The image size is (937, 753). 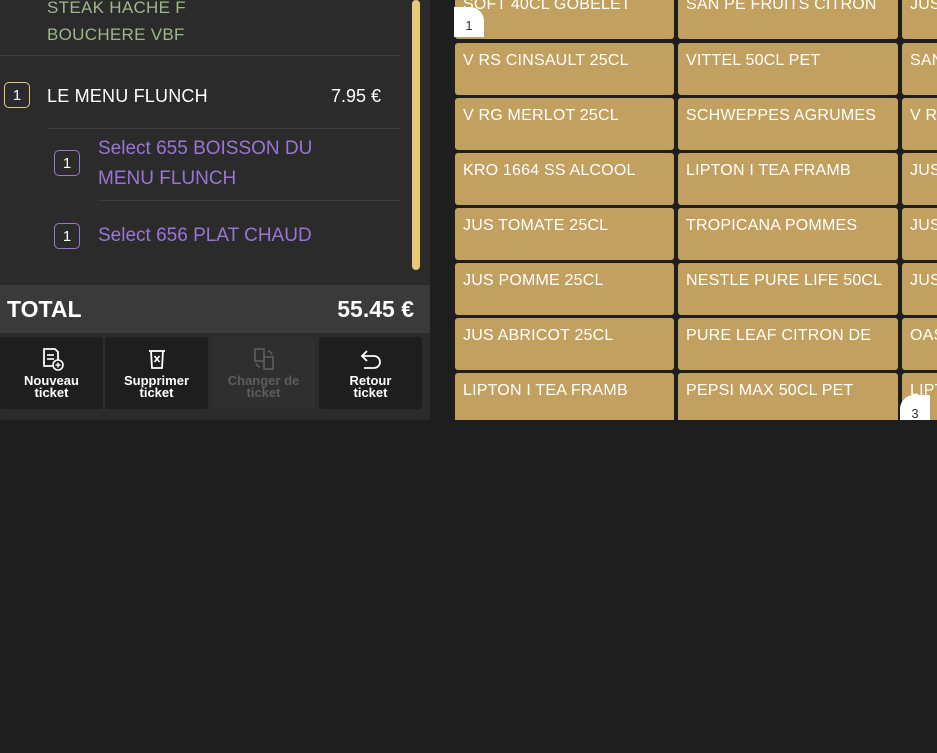 I want to click on product-tile: SCHWEPPES AGRUMES, so click(x=788, y=124).